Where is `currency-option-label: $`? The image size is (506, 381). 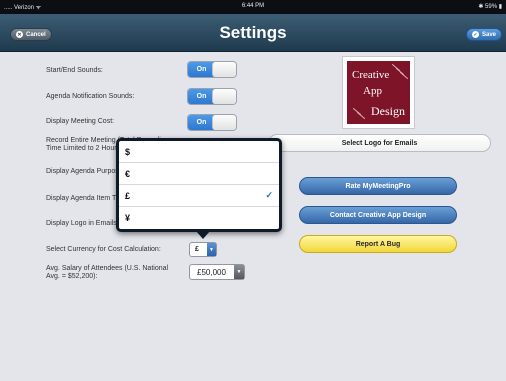 currency-option-label: $ is located at coordinates (128, 151).